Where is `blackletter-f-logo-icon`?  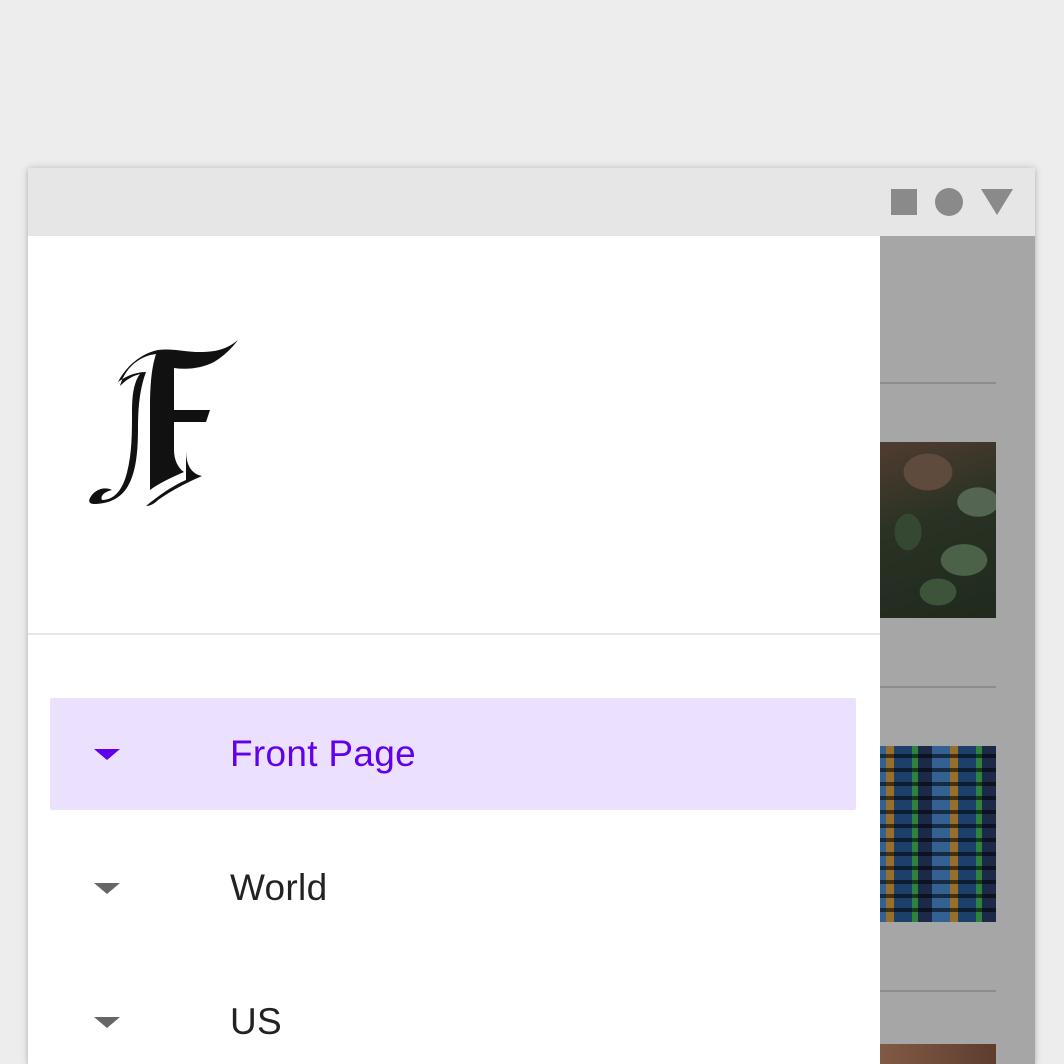 blackletter-f-logo-icon is located at coordinates (163, 423).